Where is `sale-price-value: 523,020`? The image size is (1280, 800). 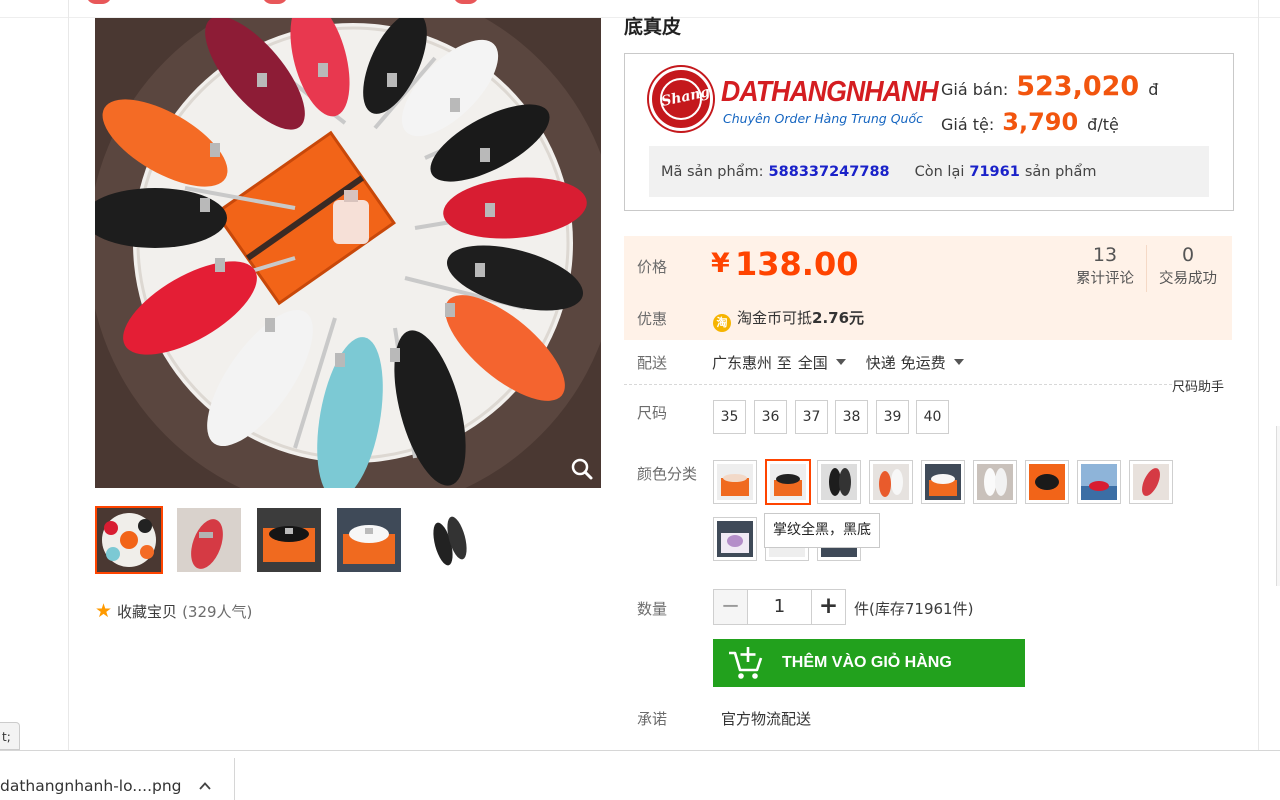 sale-price-value: 523,020 is located at coordinates (1078, 86).